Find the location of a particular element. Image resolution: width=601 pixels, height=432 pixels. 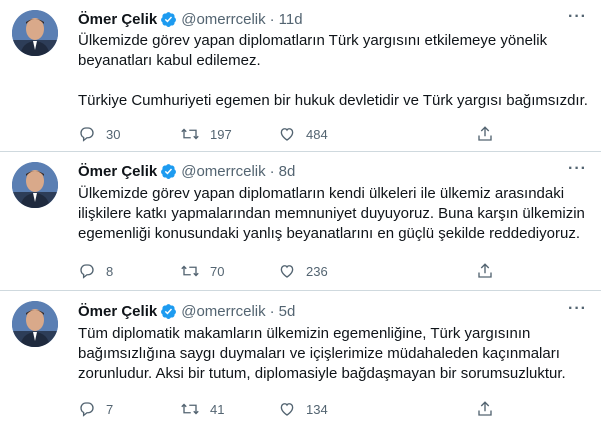

like-count: 484 is located at coordinates (317, 134).